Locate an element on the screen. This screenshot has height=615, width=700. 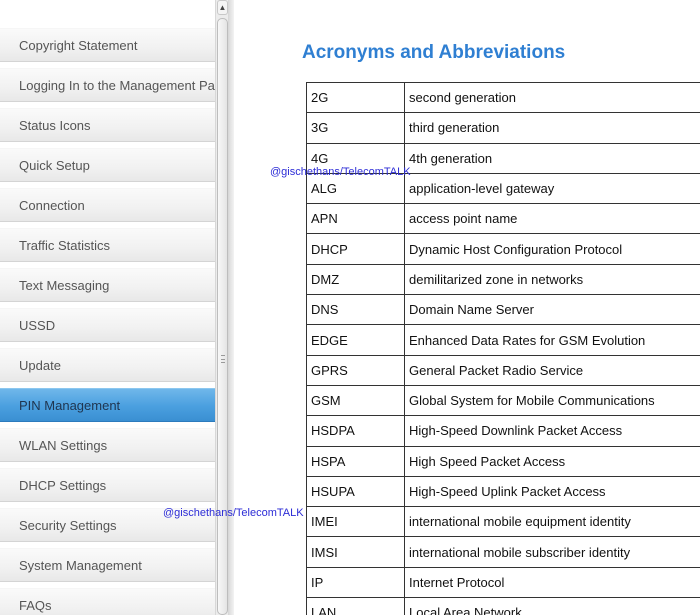
sidebar-item: USSD is located at coordinates (107, 325).